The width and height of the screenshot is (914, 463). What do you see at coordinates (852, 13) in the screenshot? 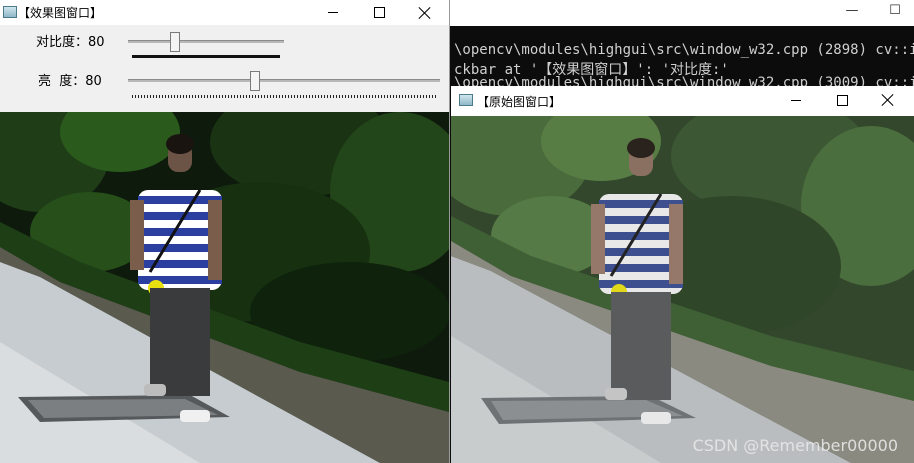
I see `console-minimize-button: —` at bounding box center [852, 13].